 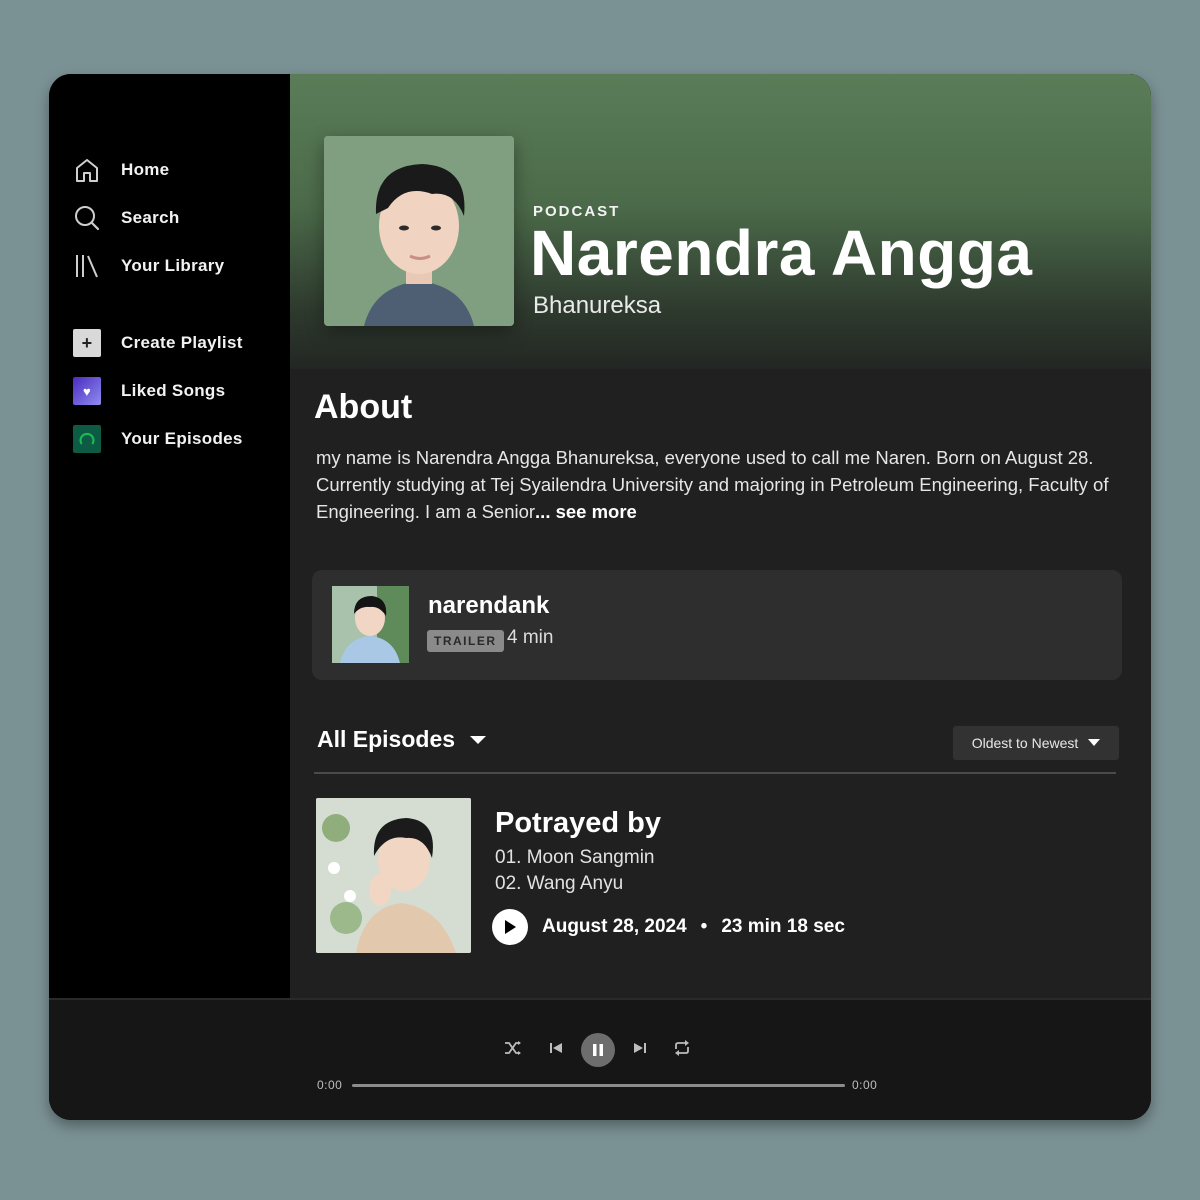 What do you see at coordinates (614, 926) in the screenshot?
I see `episode-date: August 28, 2024` at bounding box center [614, 926].